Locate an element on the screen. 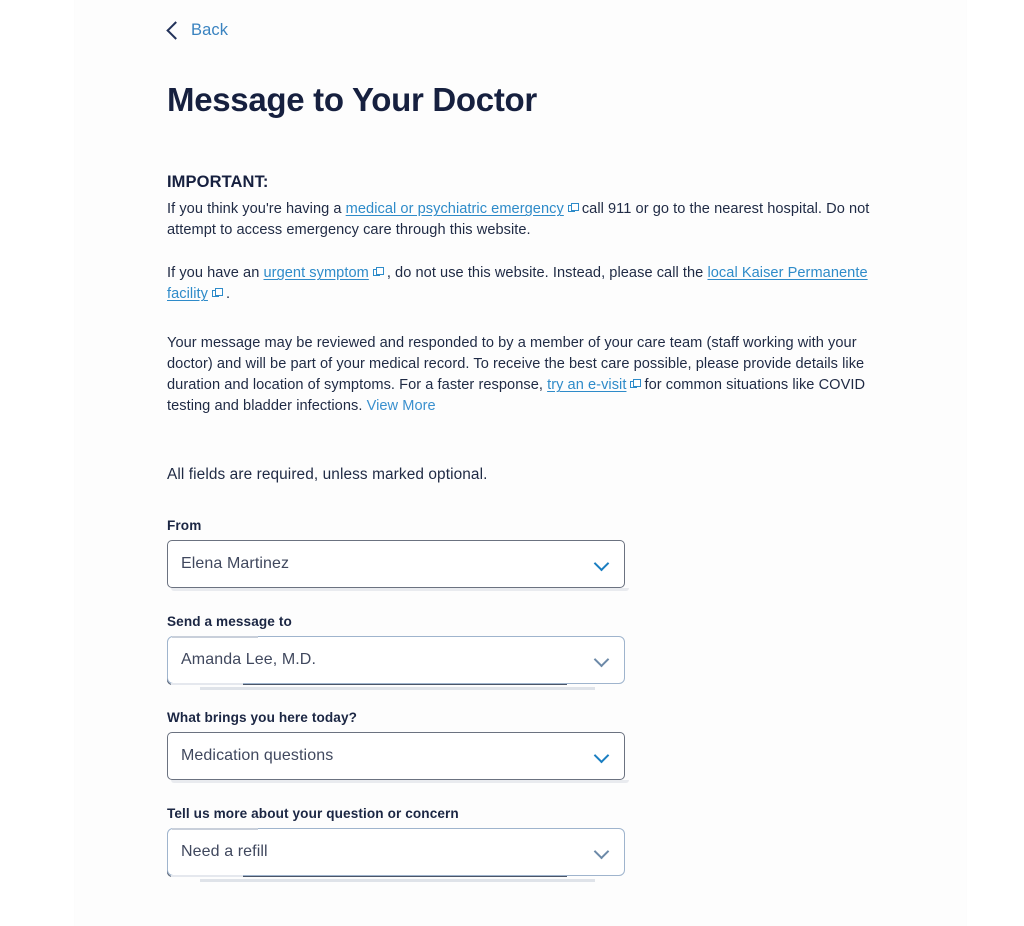 The image size is (1024, 926). reason-select-value: Medication questions is located at coordinates (257, 756).